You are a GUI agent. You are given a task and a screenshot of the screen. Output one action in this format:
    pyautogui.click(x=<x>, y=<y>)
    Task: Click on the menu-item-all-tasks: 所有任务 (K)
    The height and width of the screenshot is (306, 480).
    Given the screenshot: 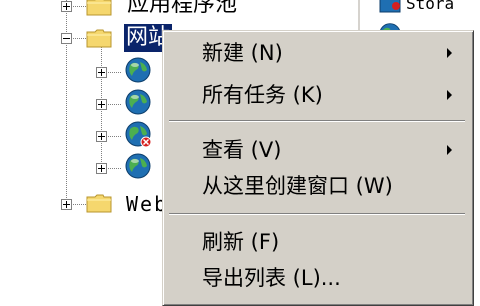 What is the action you would take?
    pyautogui.click(x=317, y=95)
    